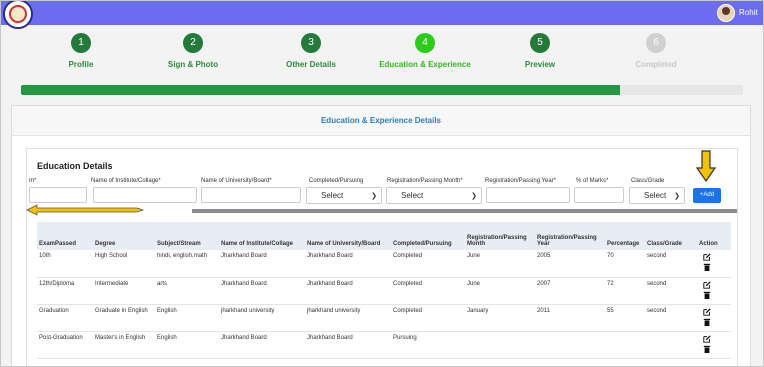  Describe the element at coordinates (257, 244) in the screenshot. I see `col-institute: Name of Institute/Collage` at that location.